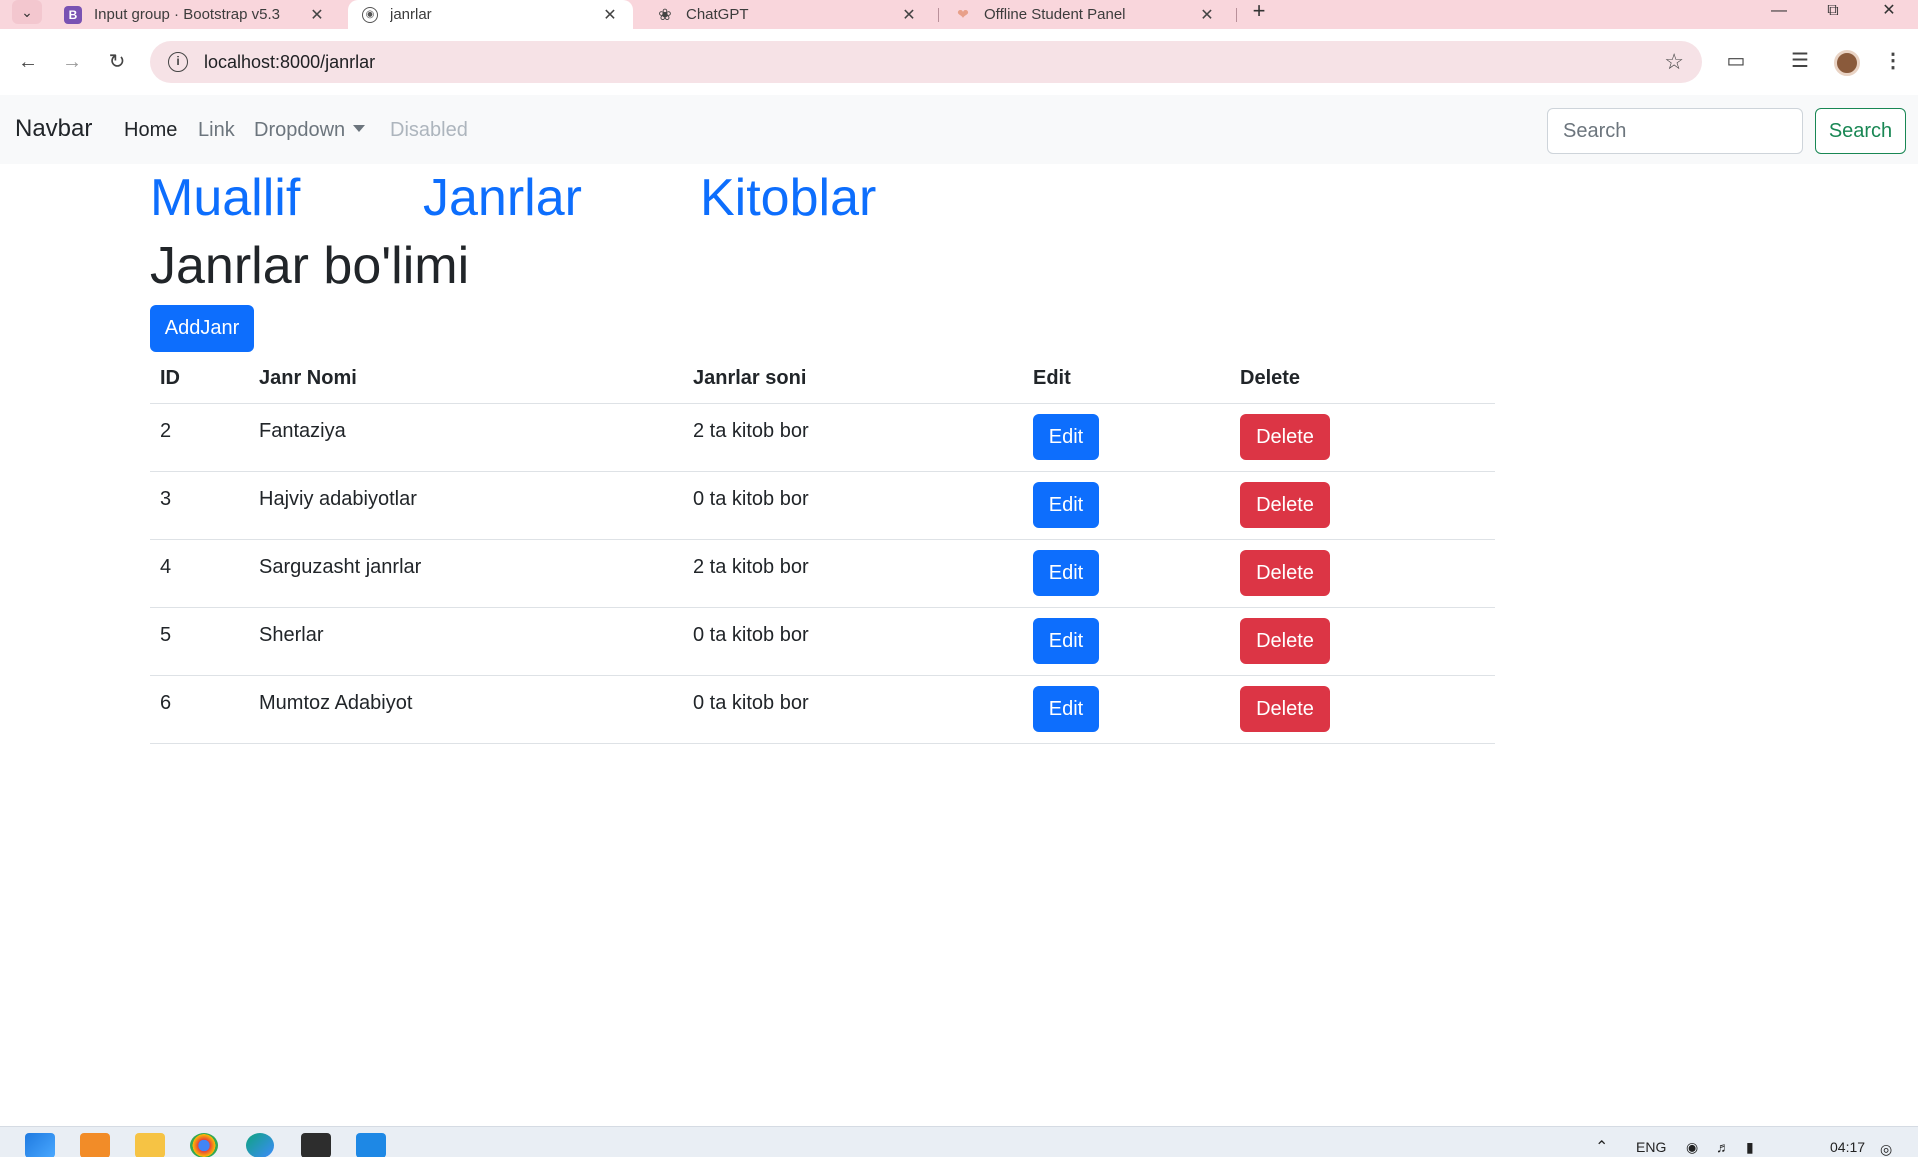 The height and width of the screenshot is (1157, 1918). I want to click on cell-id: 6, so click(199, 709).